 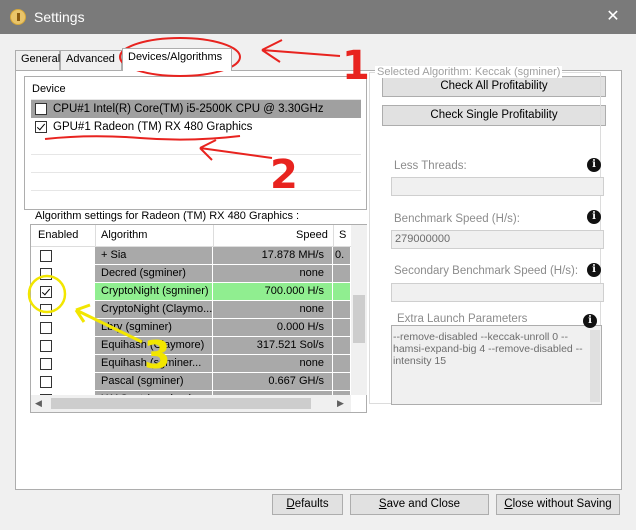 What do you see at coordinates (284, 175) in the screenshot?
I see `annotation-number-2: 2` at bounding box center [284, 175].